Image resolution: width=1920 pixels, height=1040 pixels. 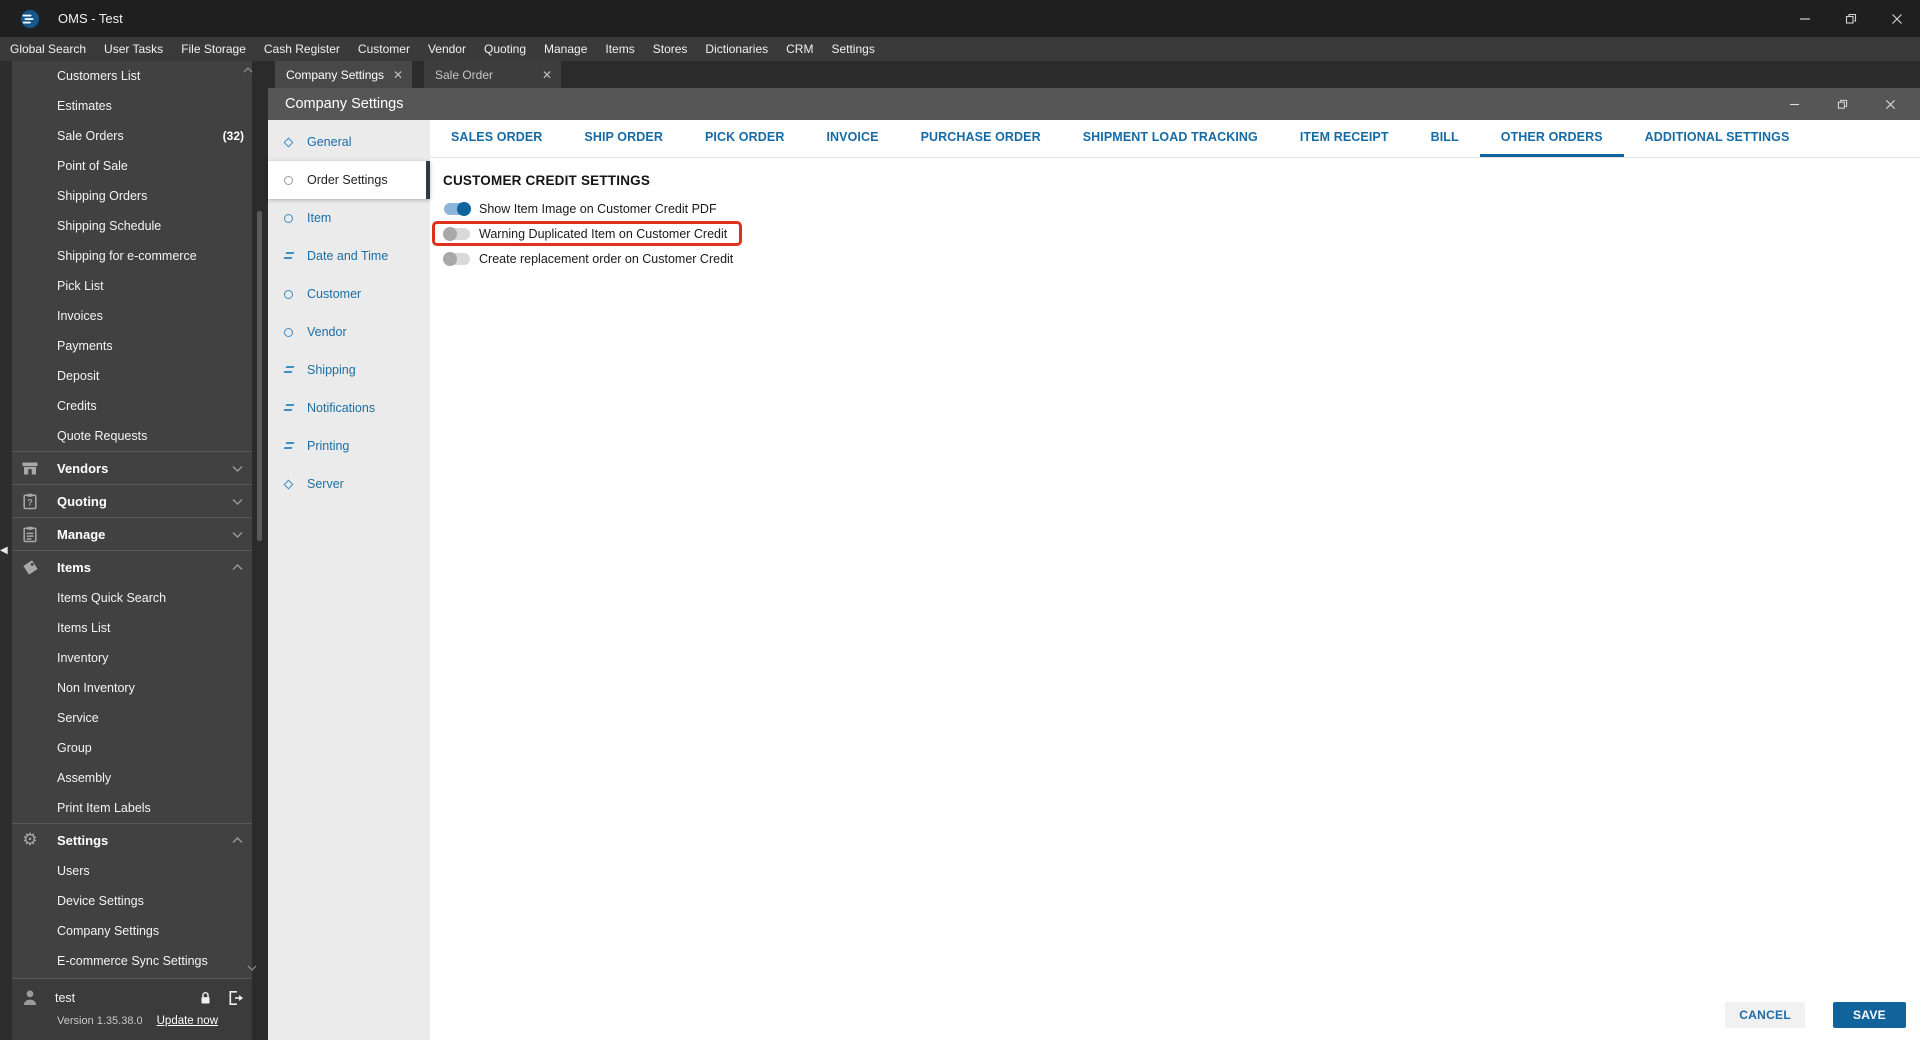 I want to click on menu-item: CRM, so click(x=799, y=49).